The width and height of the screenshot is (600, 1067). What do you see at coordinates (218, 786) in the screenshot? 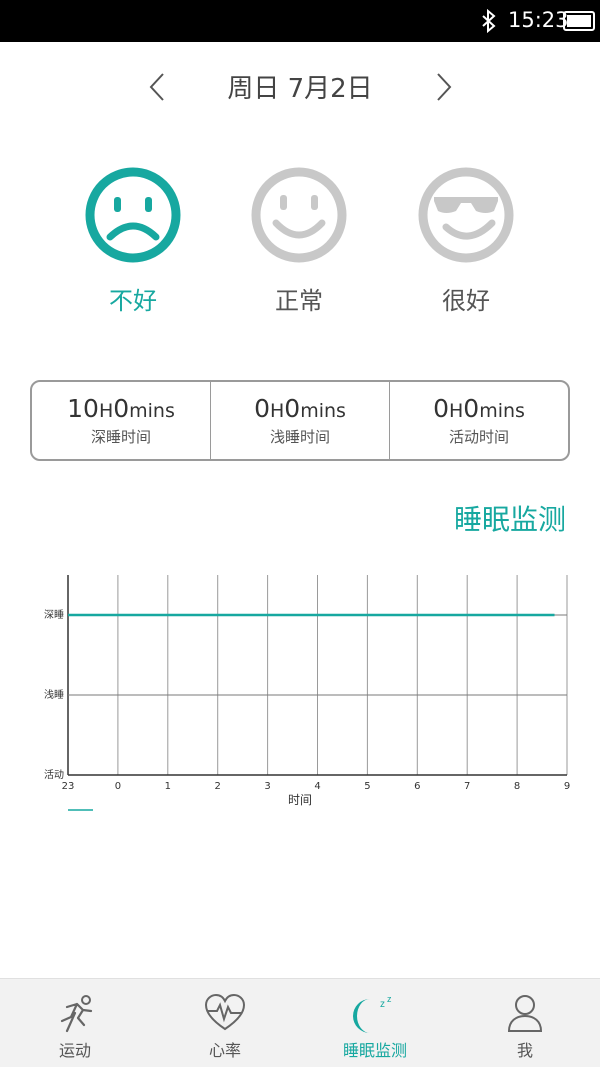
I see `x-tick-label: 2` at bounding box center [218, 786].